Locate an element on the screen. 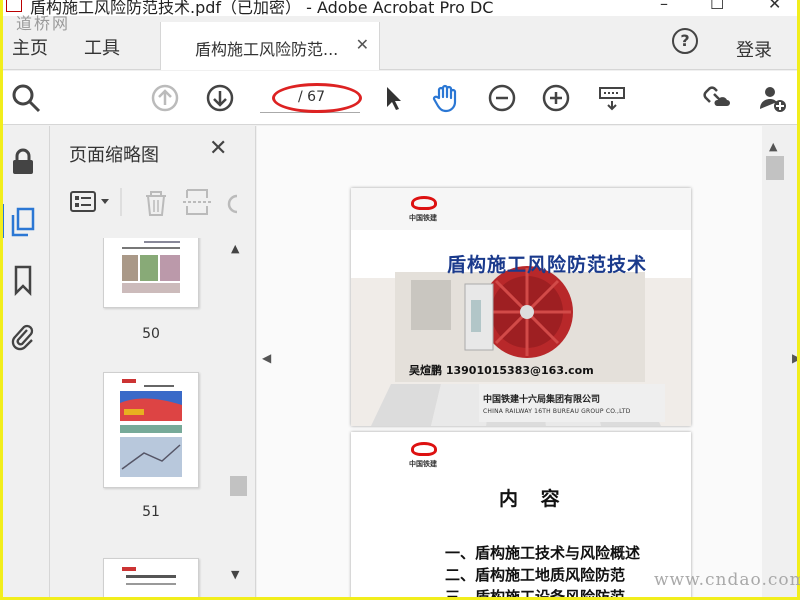 The image size is (800, 600). doc-scroll-up-icon: ▲ is located at coordinates (773, 146).